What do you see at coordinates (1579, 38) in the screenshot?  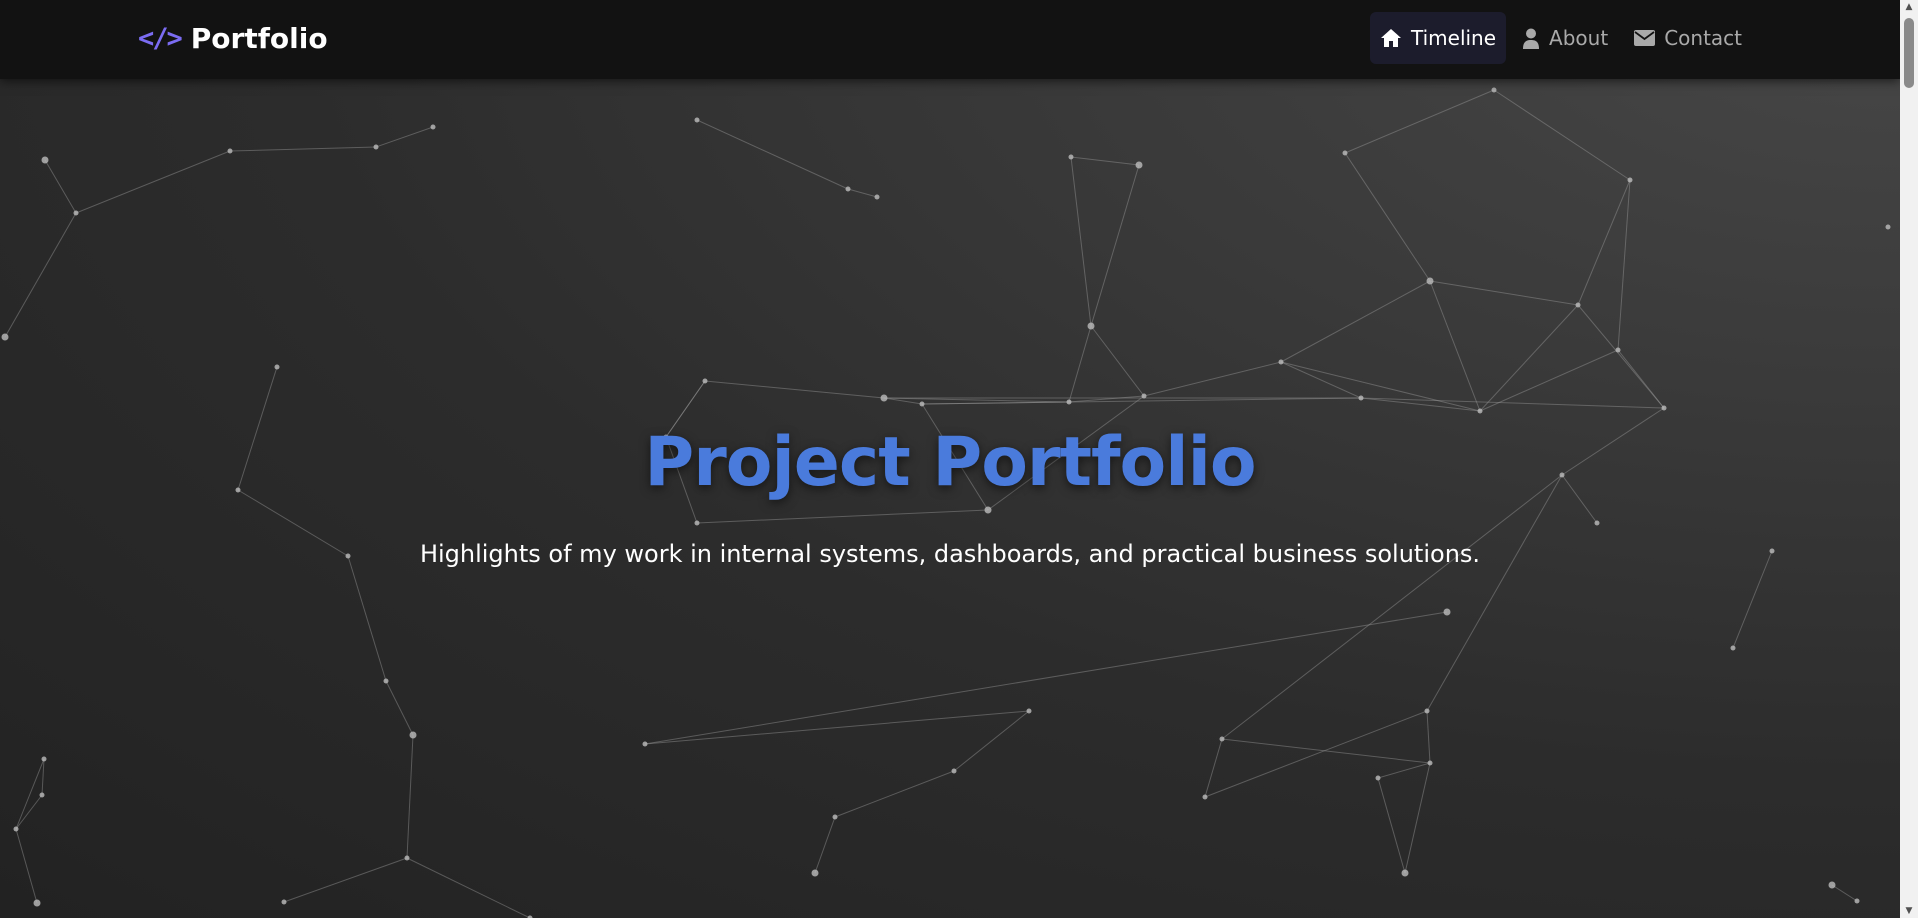 I see `nav-item-label: About` at bounding box center [1579, 38].